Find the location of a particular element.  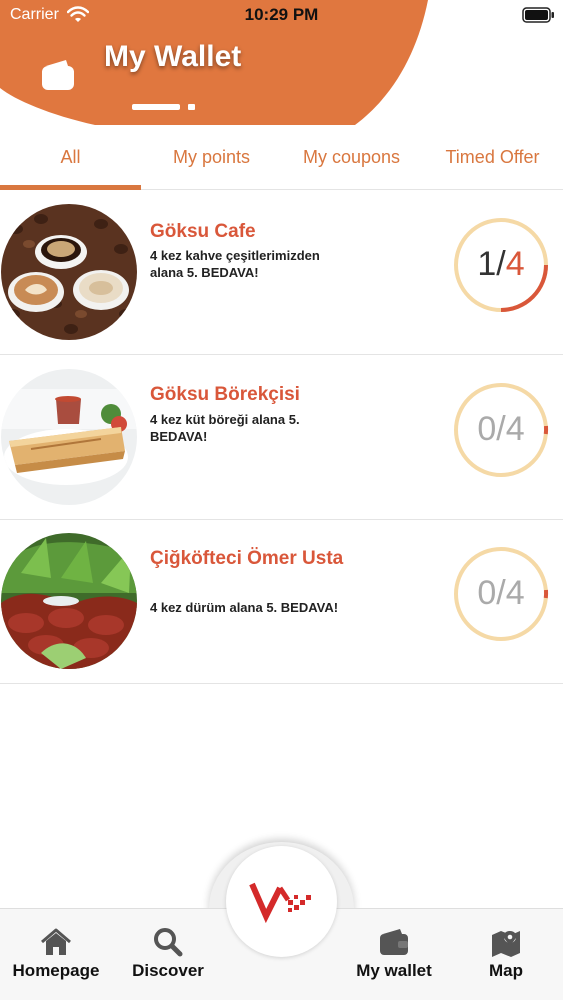

clock: 10:29 PM is located at coordinates (281, 14).